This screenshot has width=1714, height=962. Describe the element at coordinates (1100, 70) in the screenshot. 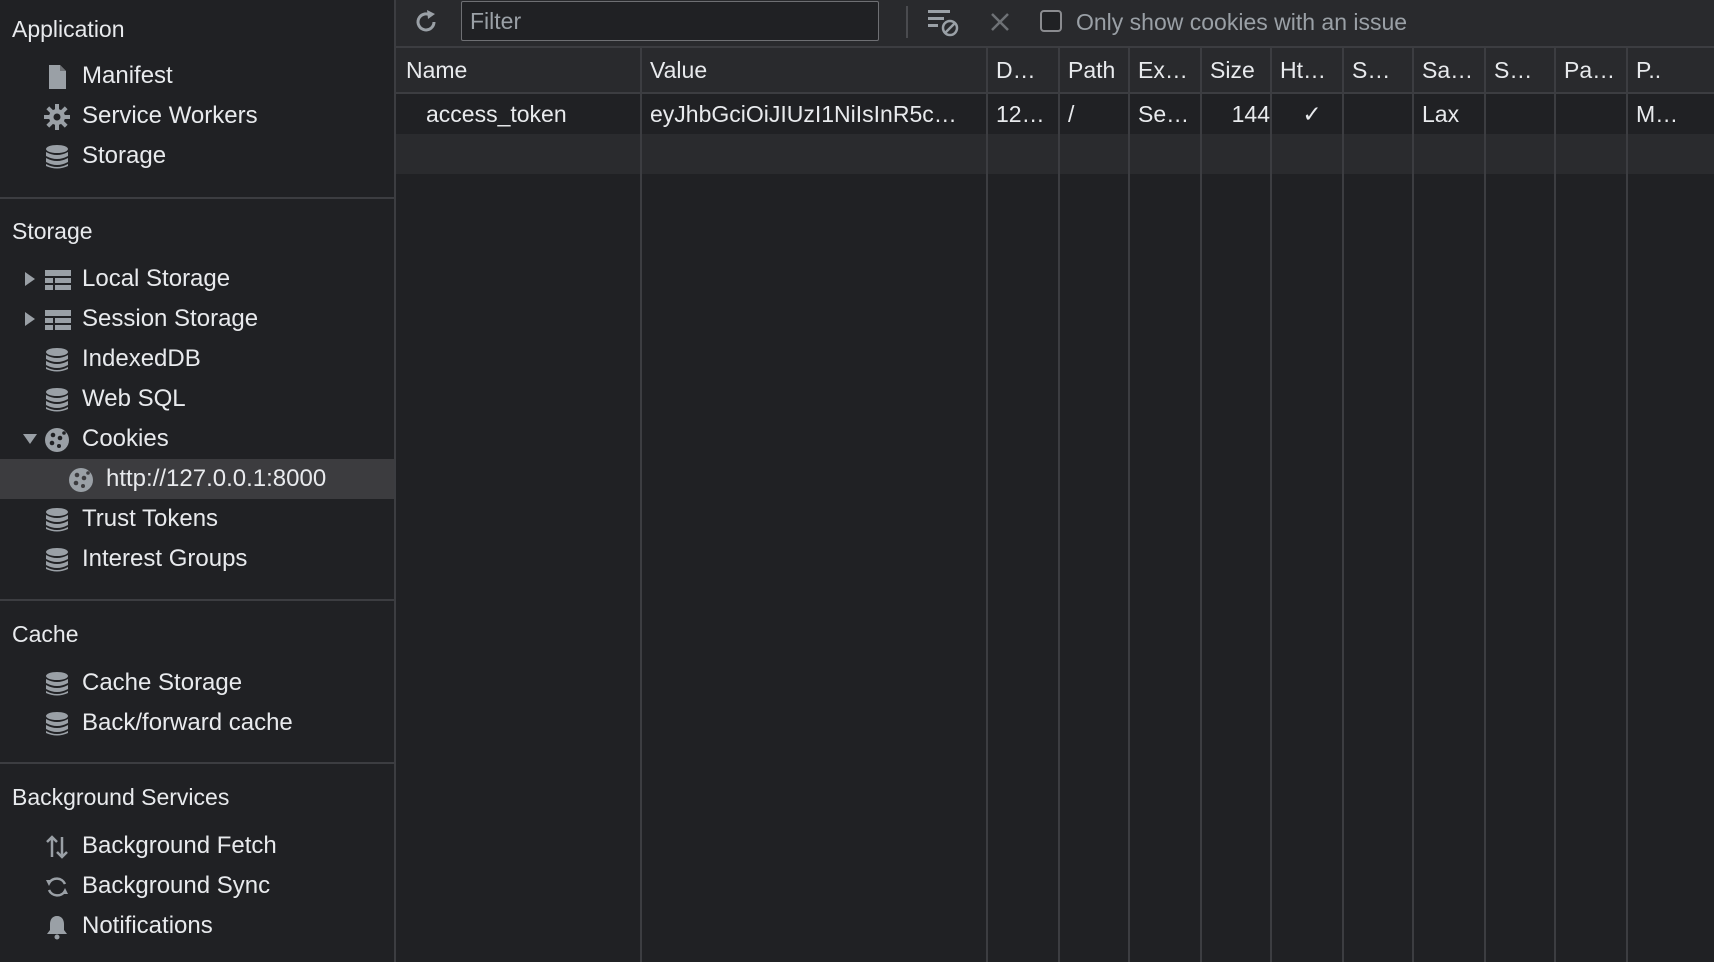

I see `column-header-path: Path` at that location.